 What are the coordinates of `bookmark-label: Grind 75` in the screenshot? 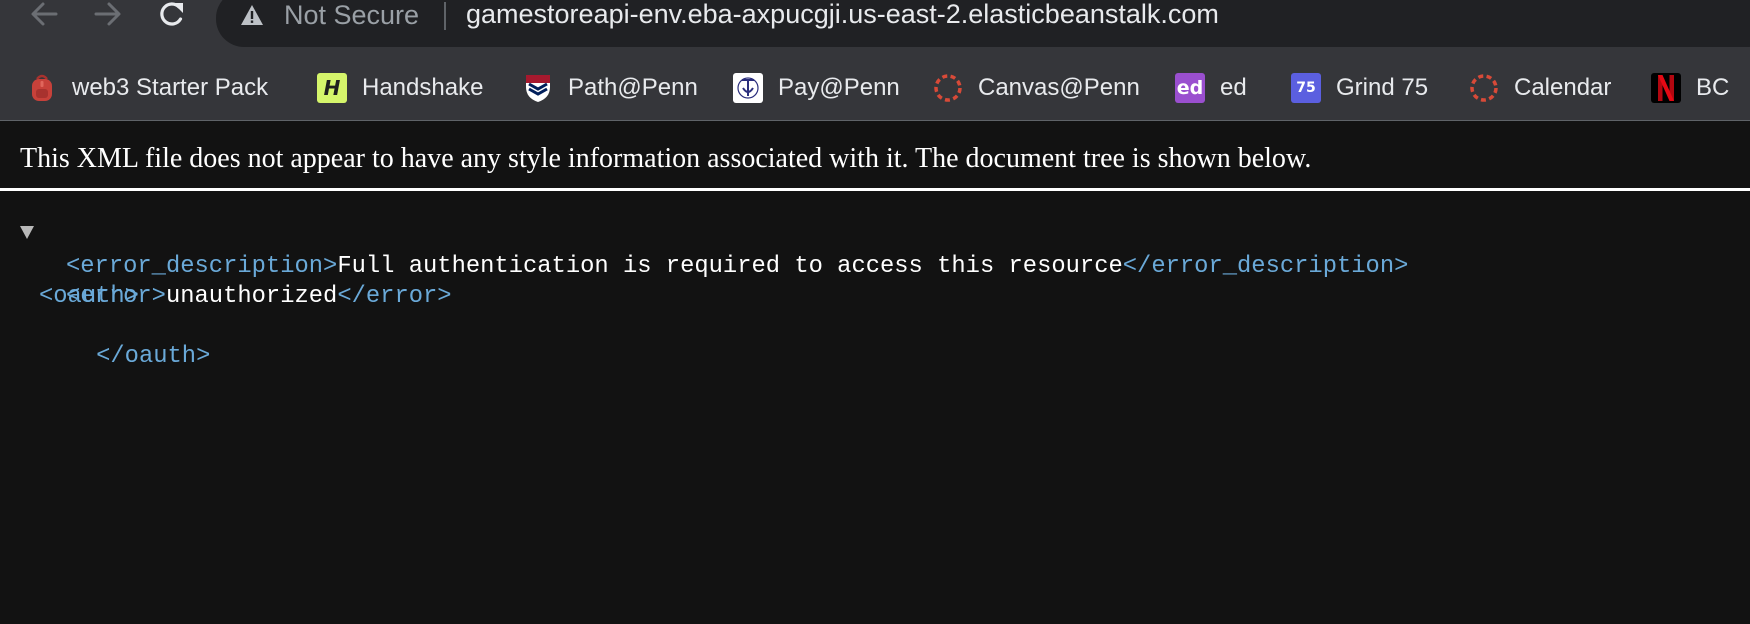 It's located at (1382, 87).